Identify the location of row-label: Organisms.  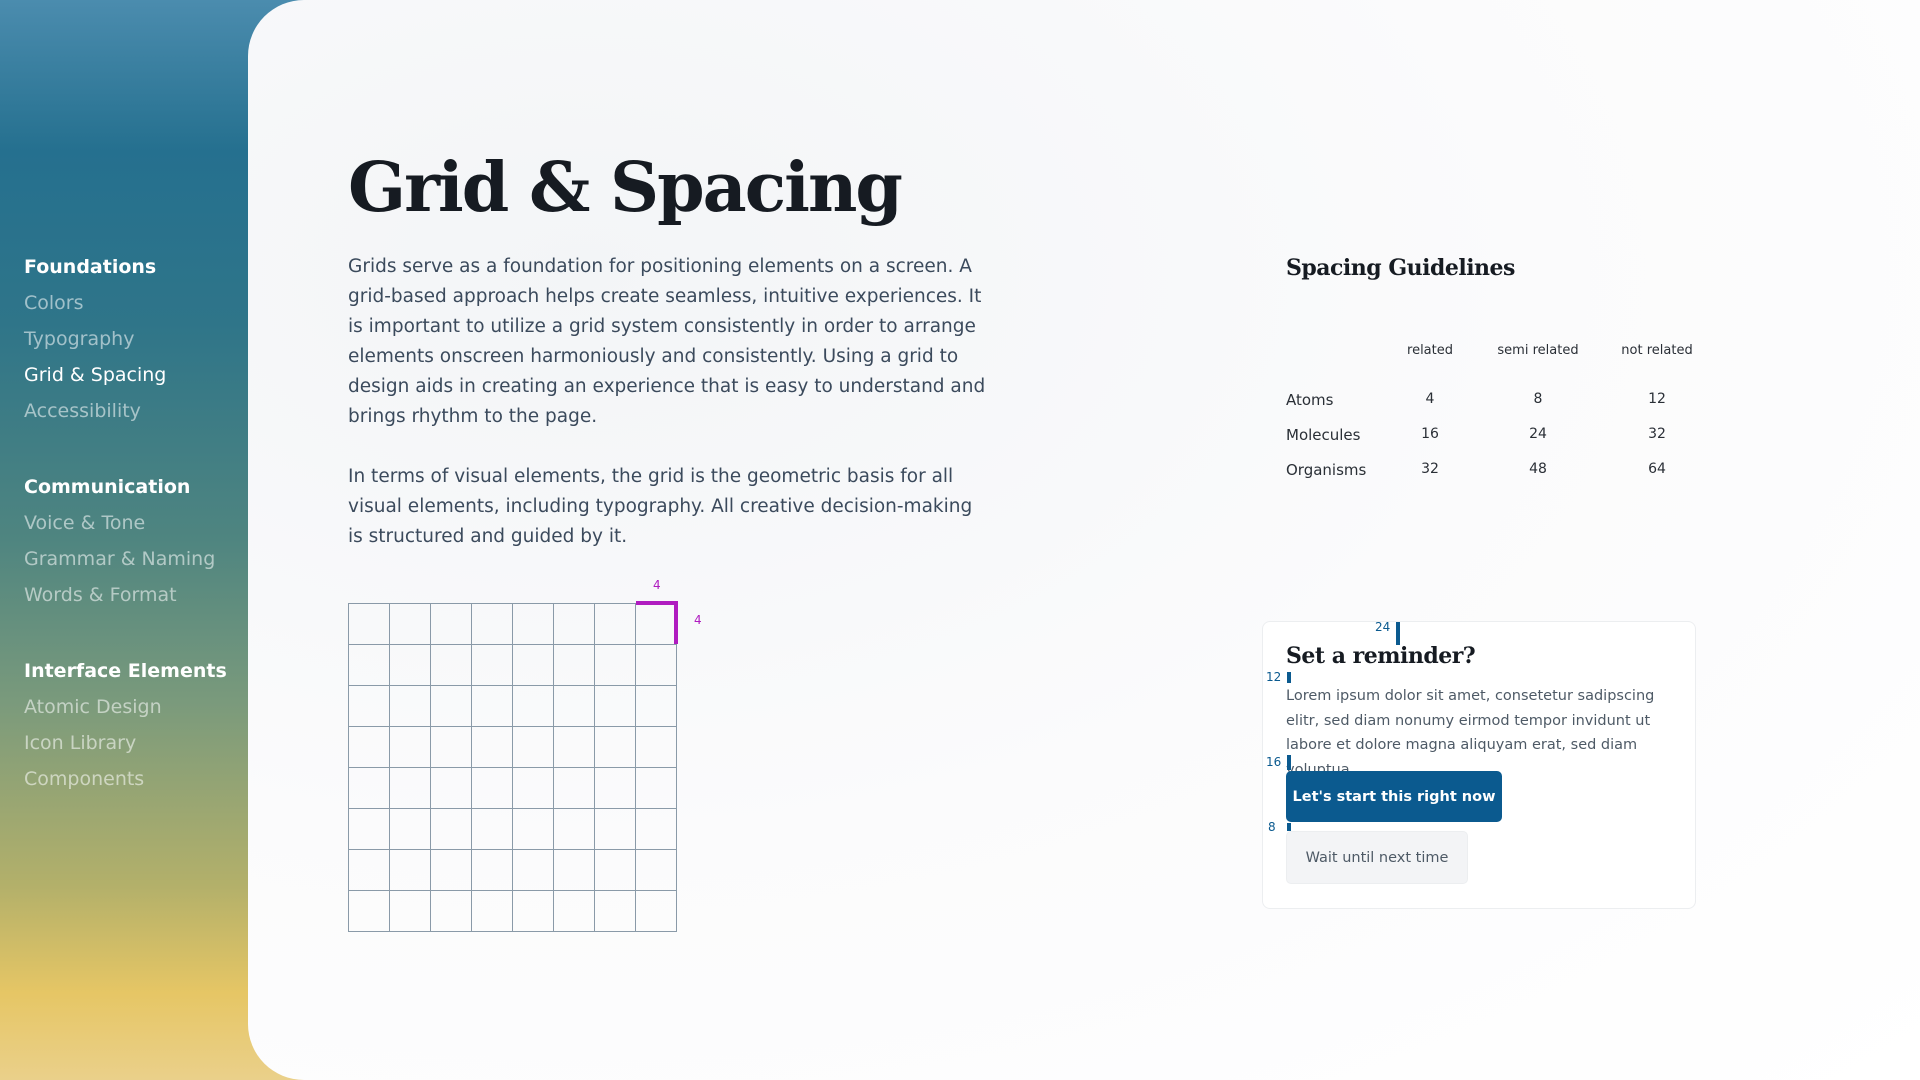
(1326, 470).